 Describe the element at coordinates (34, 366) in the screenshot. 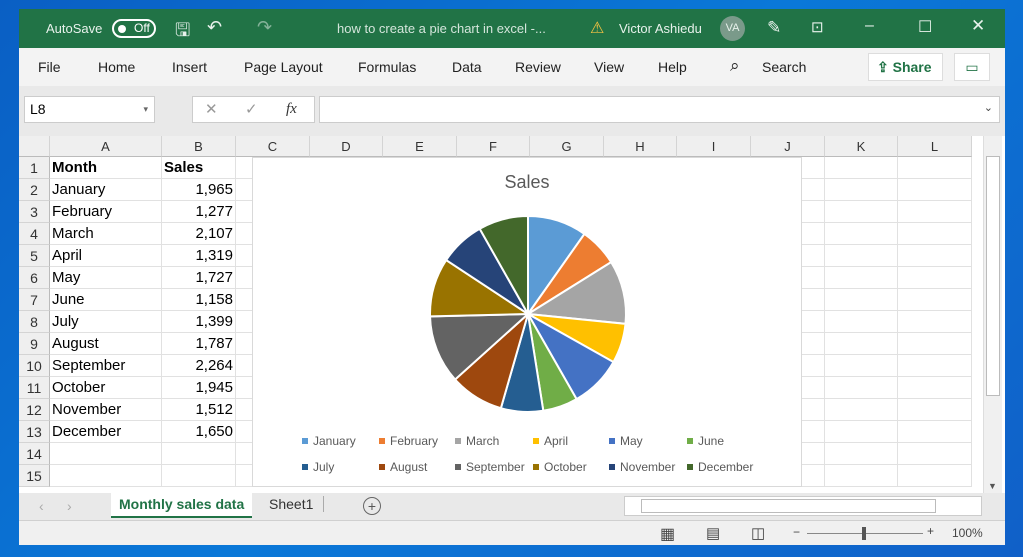

I see `row-header-10: 10` at that location.